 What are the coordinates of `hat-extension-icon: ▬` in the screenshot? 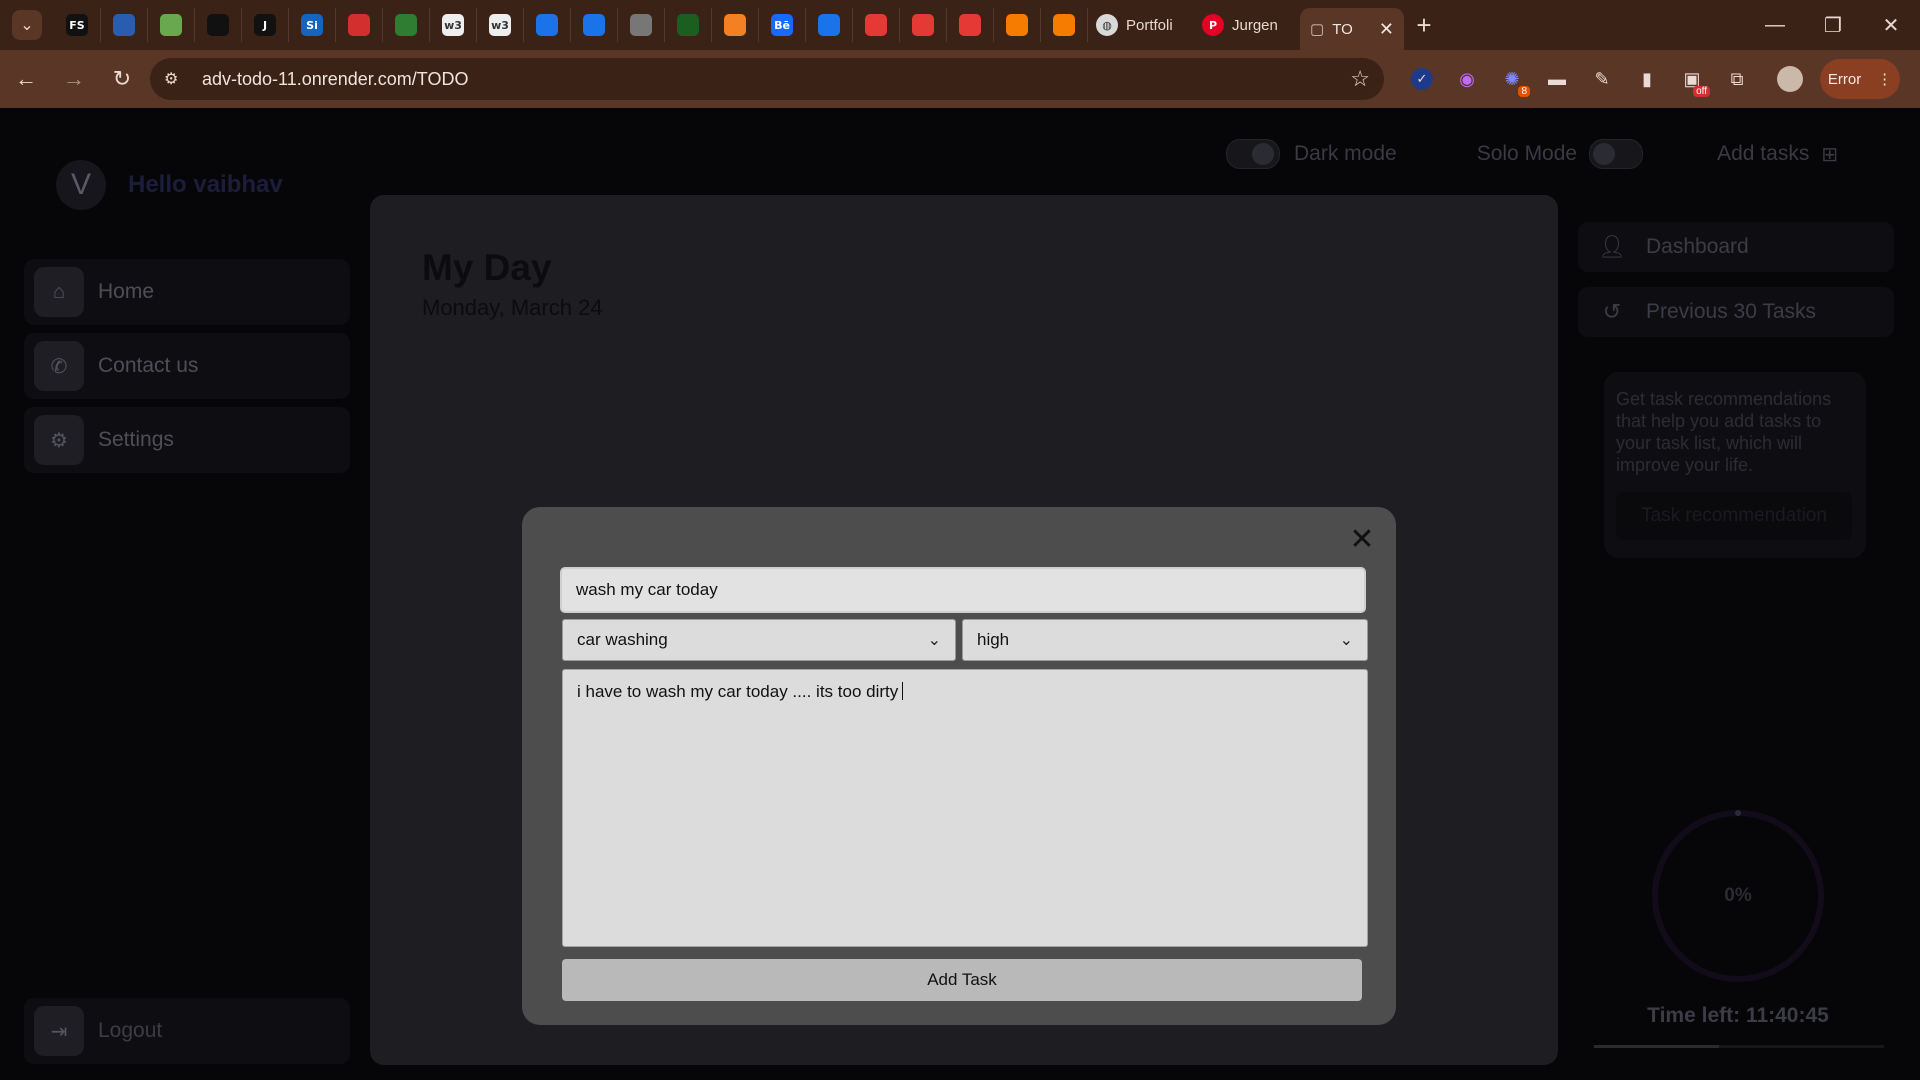 It's located at (1557, 79).